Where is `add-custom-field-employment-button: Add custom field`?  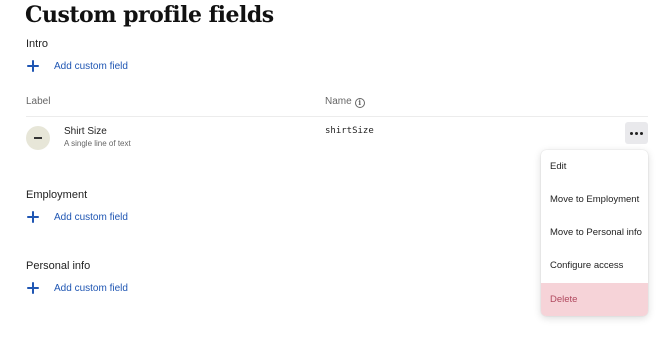
add-custom-field-employment-button: Add custom field is located at coordinates (77, 217).